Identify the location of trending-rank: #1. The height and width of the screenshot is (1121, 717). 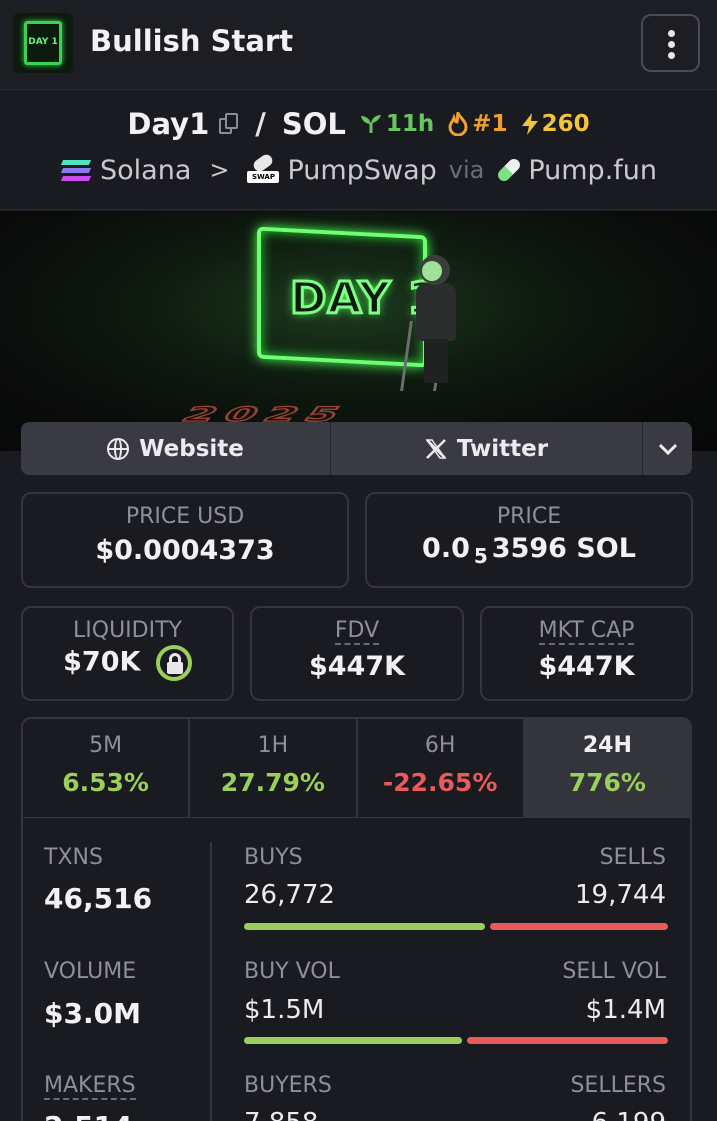
(478, 124).